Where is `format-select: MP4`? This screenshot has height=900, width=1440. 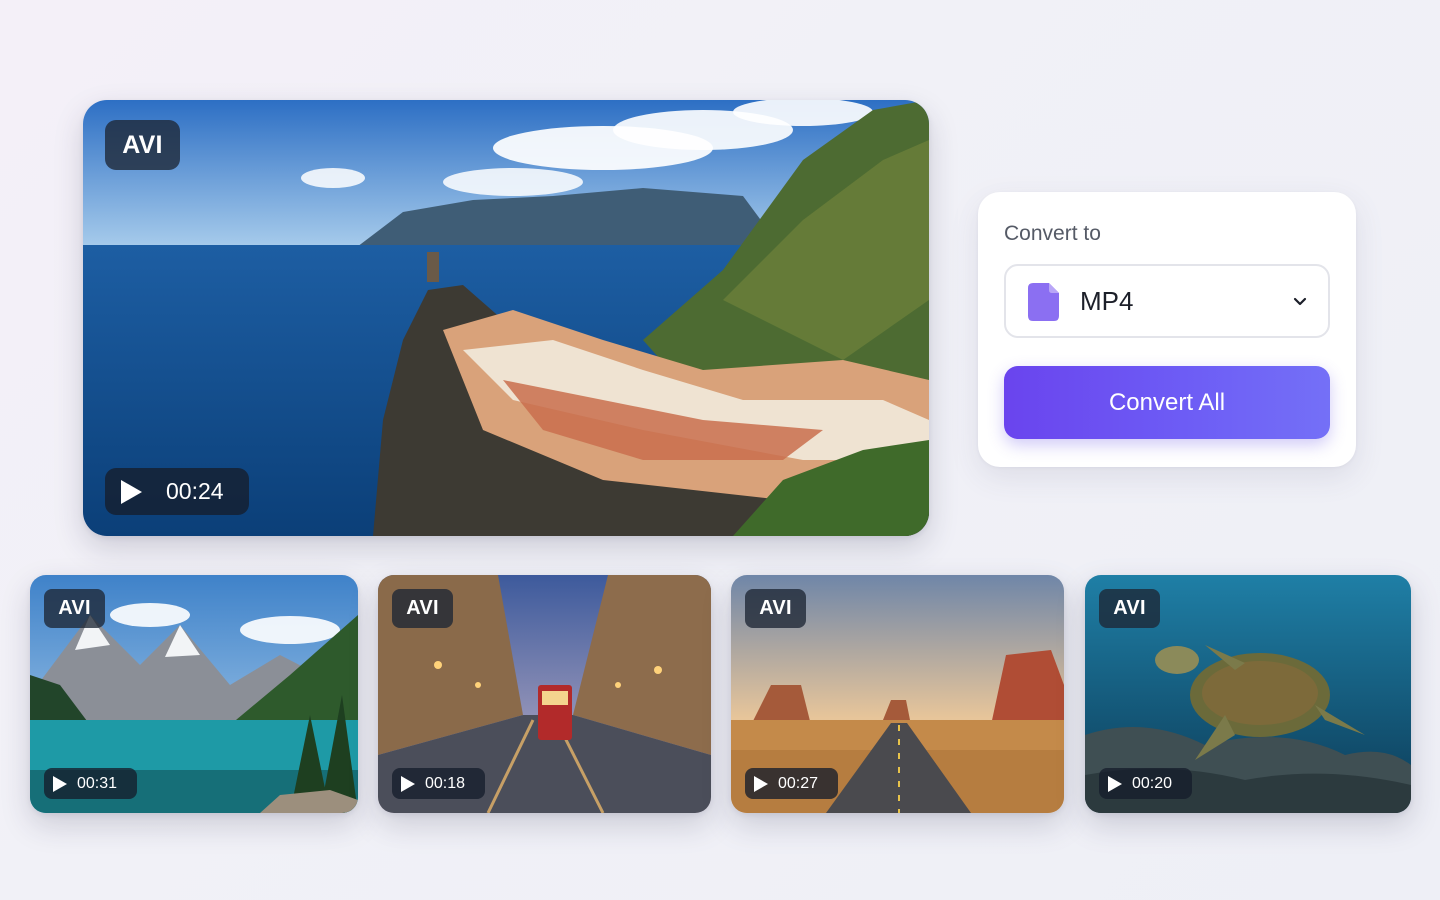 format-select: MP4 is located at coordinates (1167, 301).